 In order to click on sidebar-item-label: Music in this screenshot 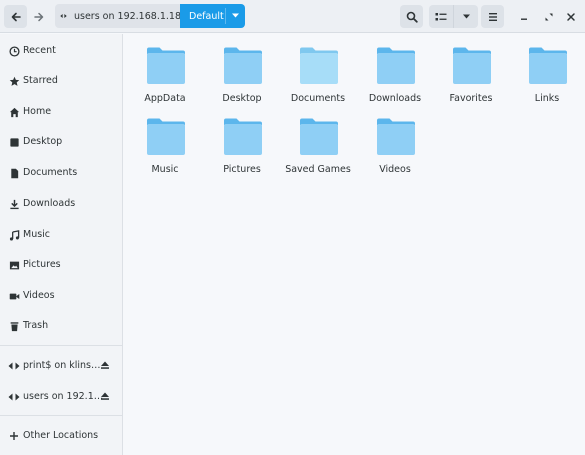, I will do `click(37, 234)`.